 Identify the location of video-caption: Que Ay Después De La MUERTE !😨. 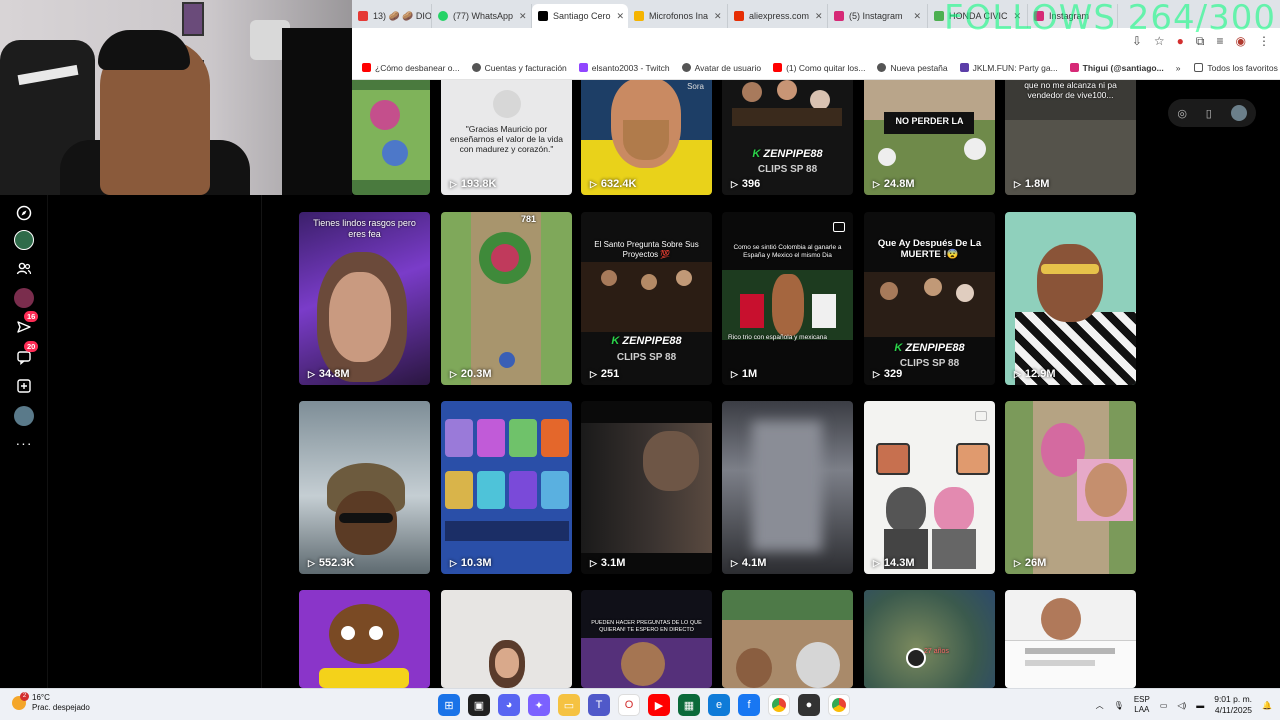
(929, 249).